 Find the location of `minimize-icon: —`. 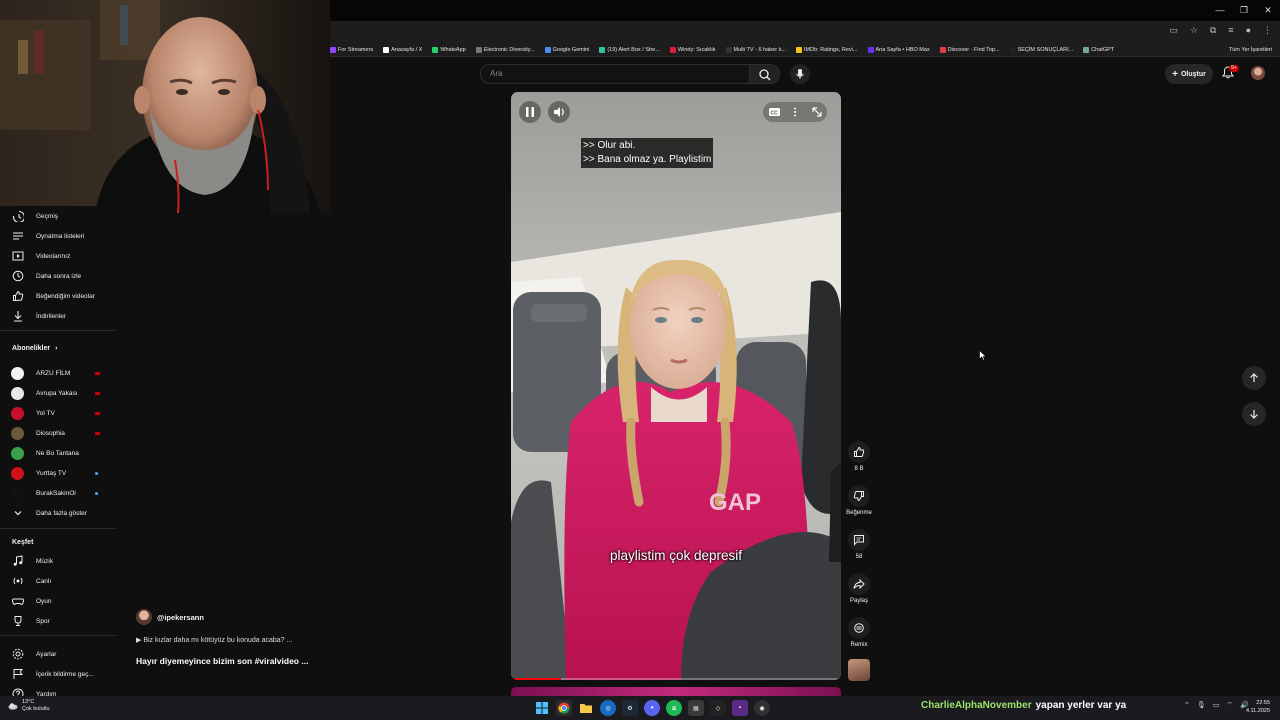

minimize-icon: — is located at coordinates (1220, 10).